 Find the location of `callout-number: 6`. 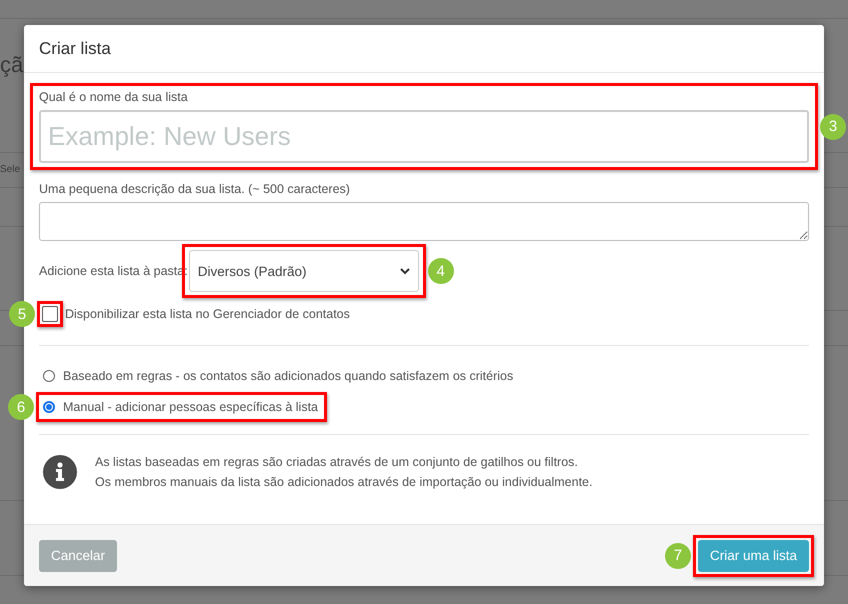

callout-number: 6 is located at coordinates (21, 407).